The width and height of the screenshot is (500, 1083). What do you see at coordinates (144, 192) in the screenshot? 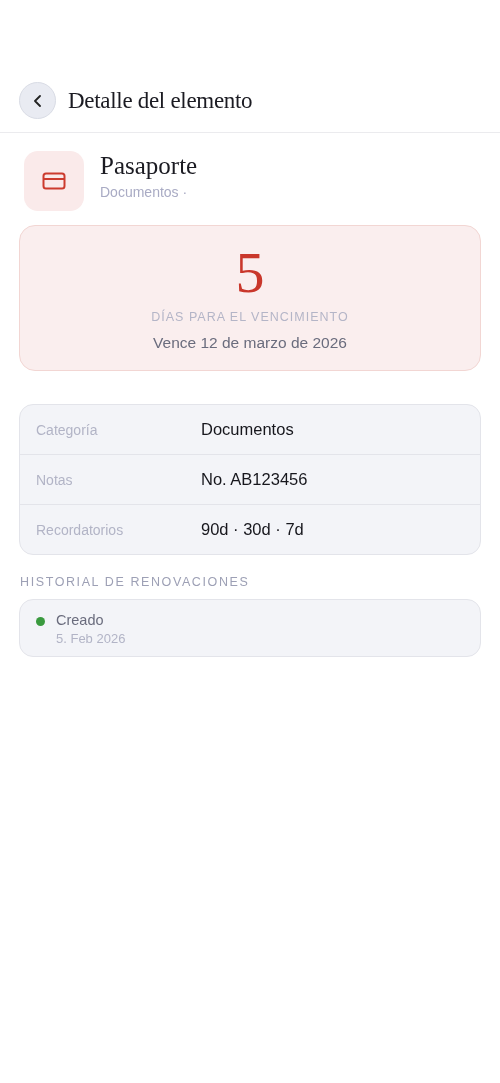
I see `item-subtitle: Documentos ·` at bounding box center [144, 192].